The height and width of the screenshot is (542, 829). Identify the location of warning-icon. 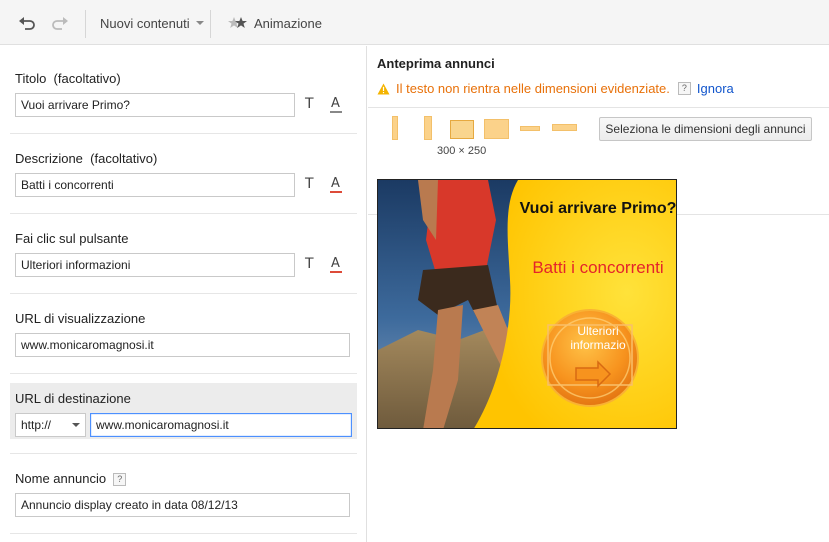
(383, 88).